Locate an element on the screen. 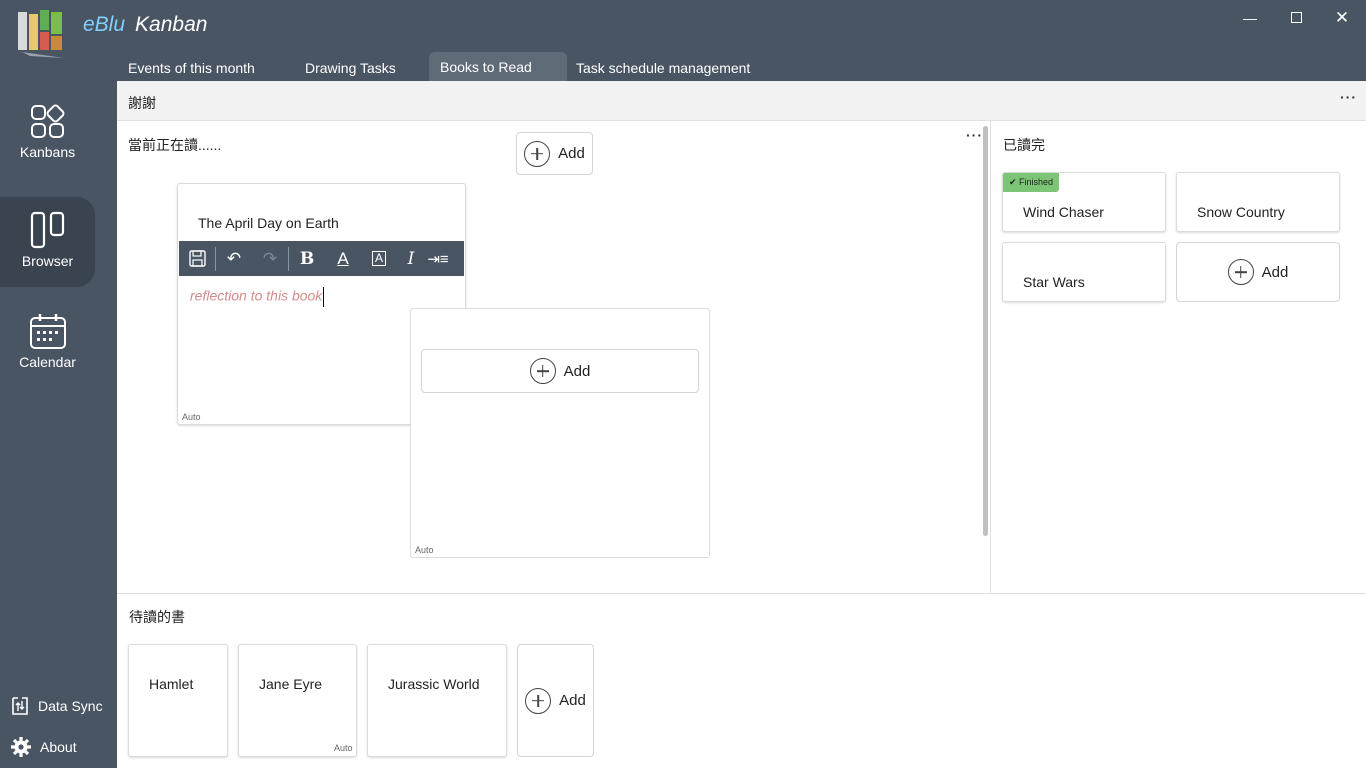 The width and height of the screenshot is (1366, 768). card-hamlet: Hamlet is located at coordinates (178, 700).